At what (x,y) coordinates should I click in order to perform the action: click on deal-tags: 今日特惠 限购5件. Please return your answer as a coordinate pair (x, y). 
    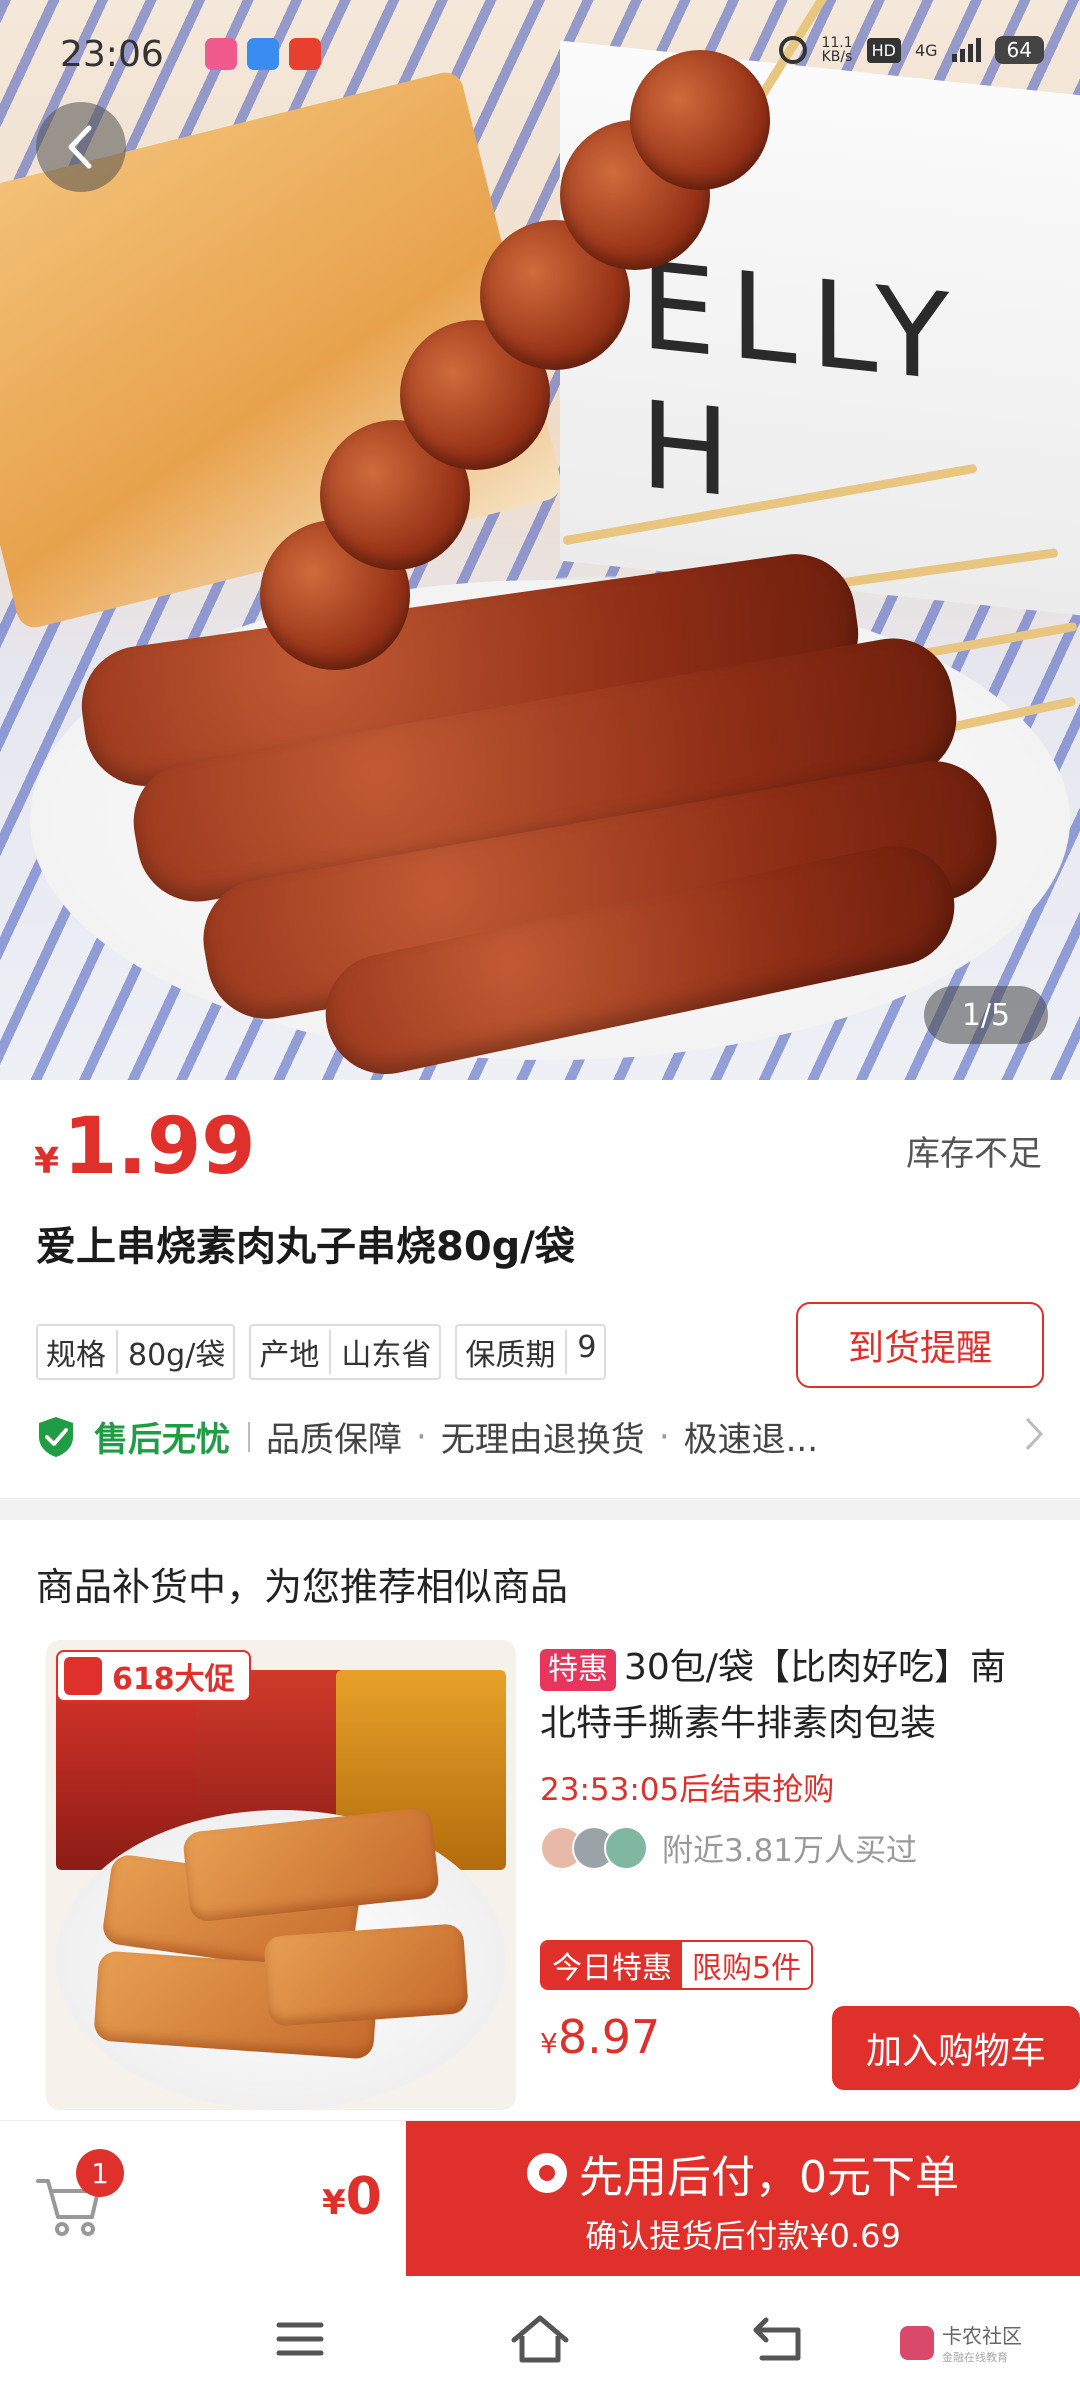
    Looking at the image, I should click on (677, 1965).